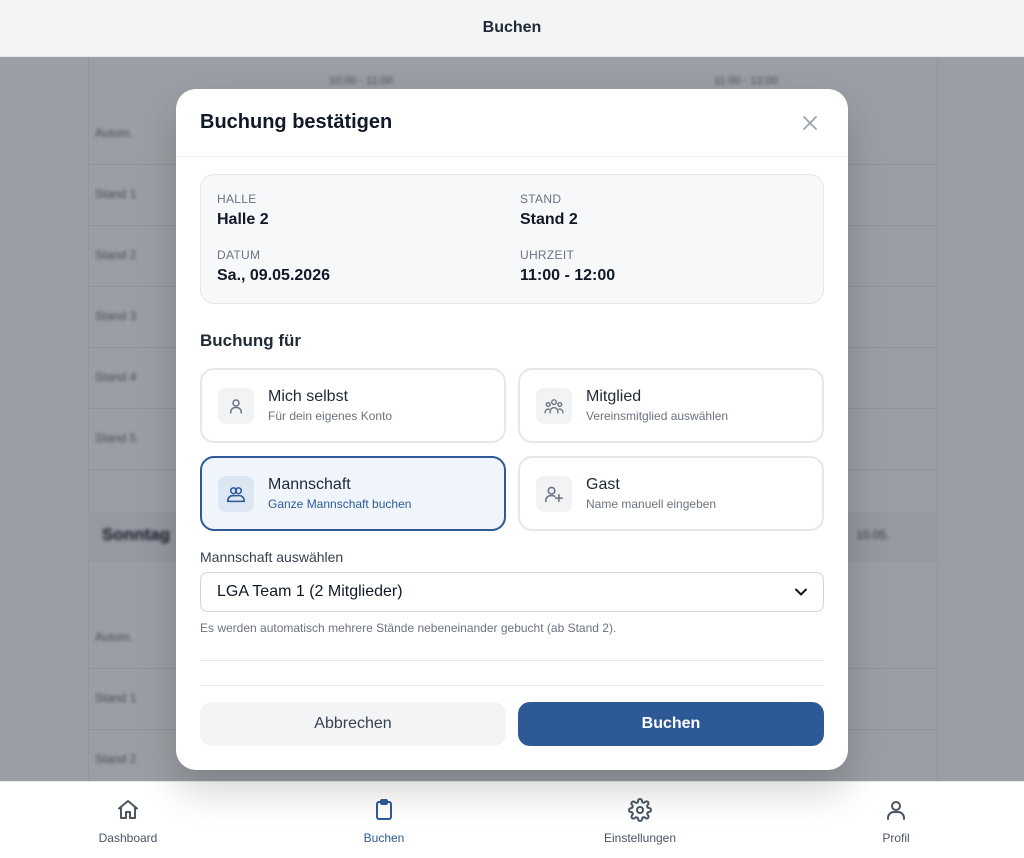  Describe the element at coordinates (657, 416) in the screenshot. I see `option-subtitle: Vereinsmitglied auswählen` at that location.